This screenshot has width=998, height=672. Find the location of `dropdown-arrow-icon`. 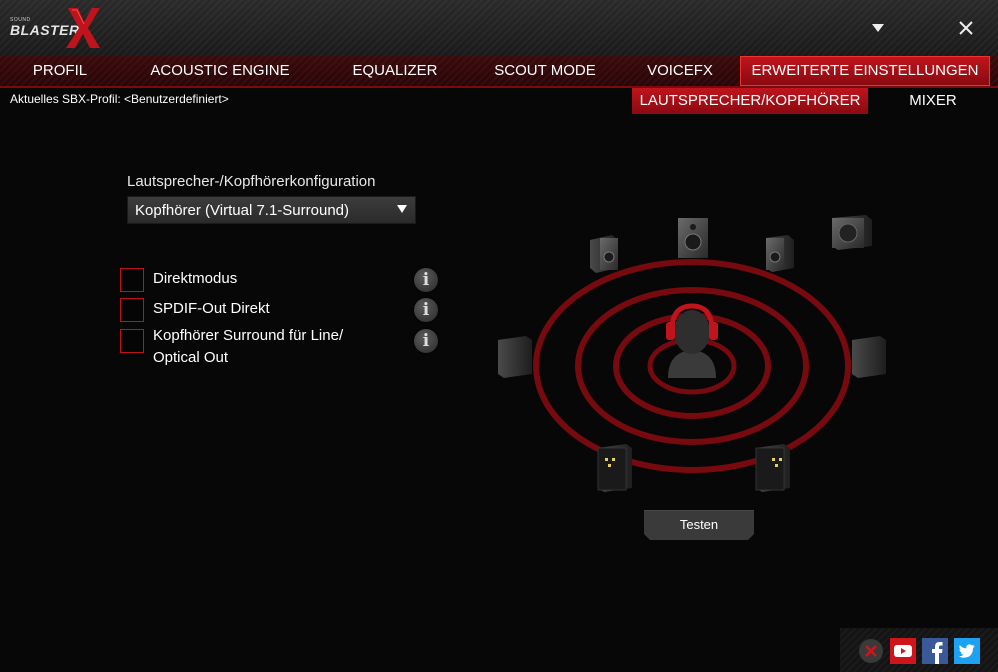

dropdown-arrow-icon is located at coordinates (402, 209).